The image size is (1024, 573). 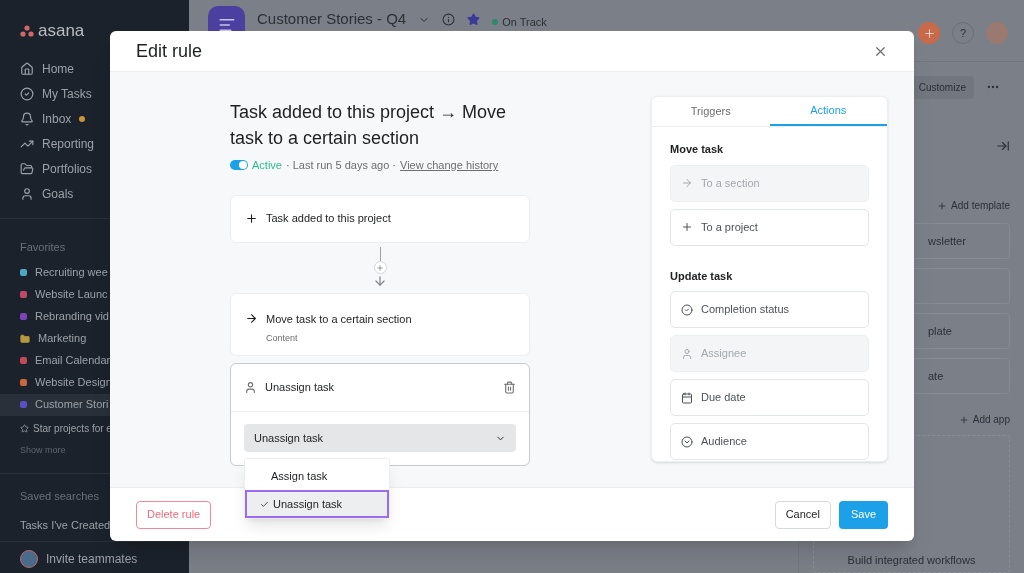 What do you see at coordinates (341, 165) in the screenshot?
I see `last-run-text: · Last run 5 days ago ·` at bounding box center [341, 165].